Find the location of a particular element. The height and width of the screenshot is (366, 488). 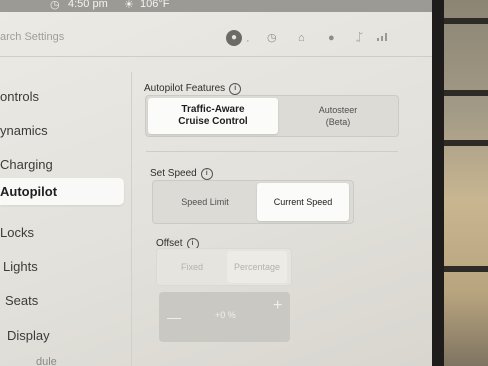

sidebar-item-autopilot: Autopilot is located at coordinates (62, 191).